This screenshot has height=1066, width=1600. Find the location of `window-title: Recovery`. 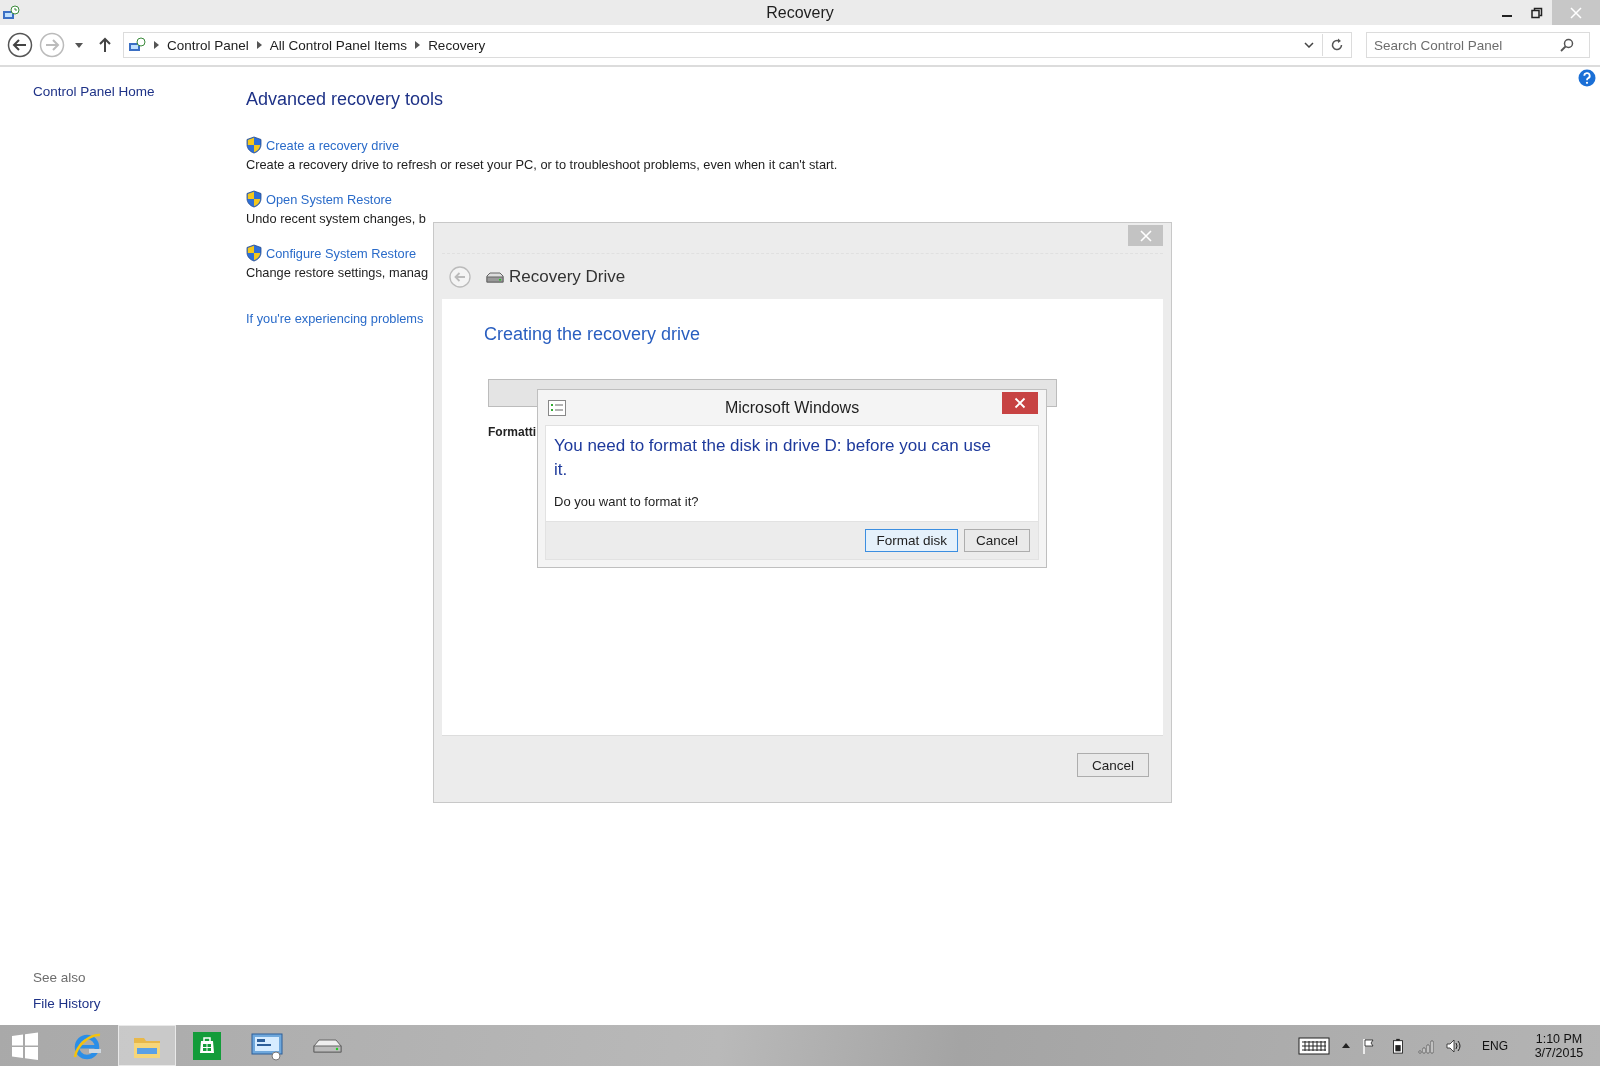

window-title: Recovery is located at coordinates (800, 12).